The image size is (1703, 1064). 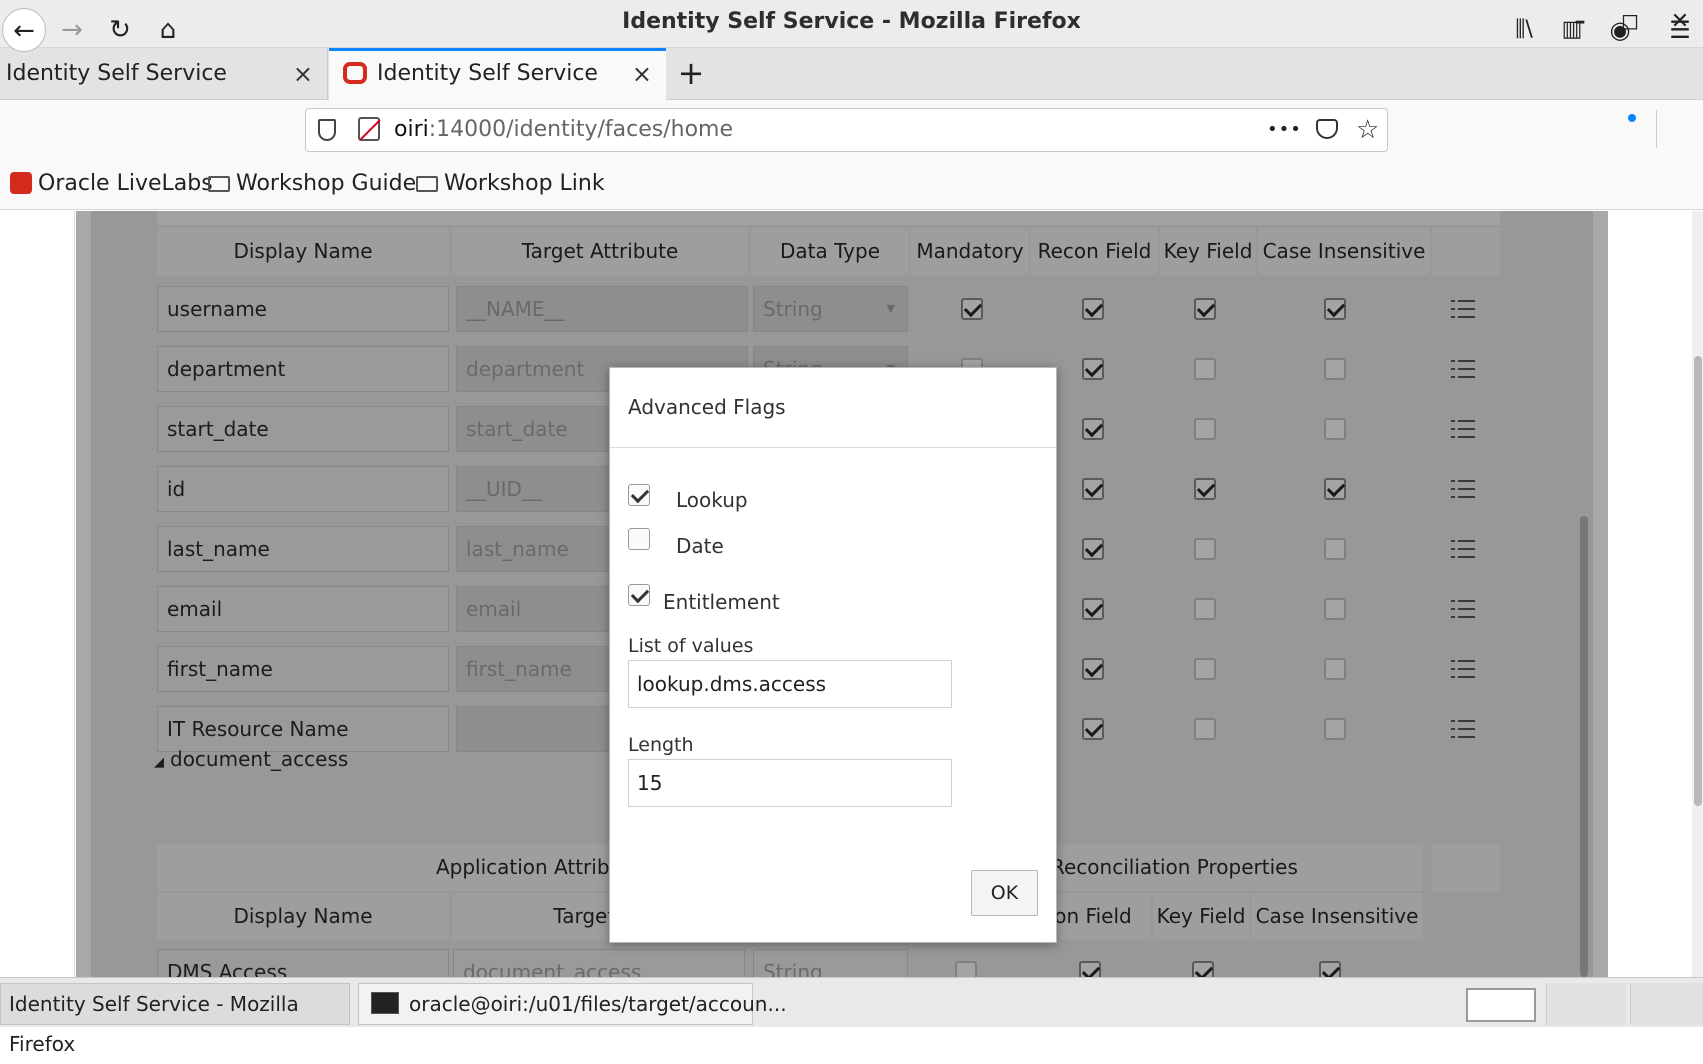 What do you see at coordinates (1680, 30) in the screenshot?
I see `menu-icon: ☰` at bounding box center [1680, 30].